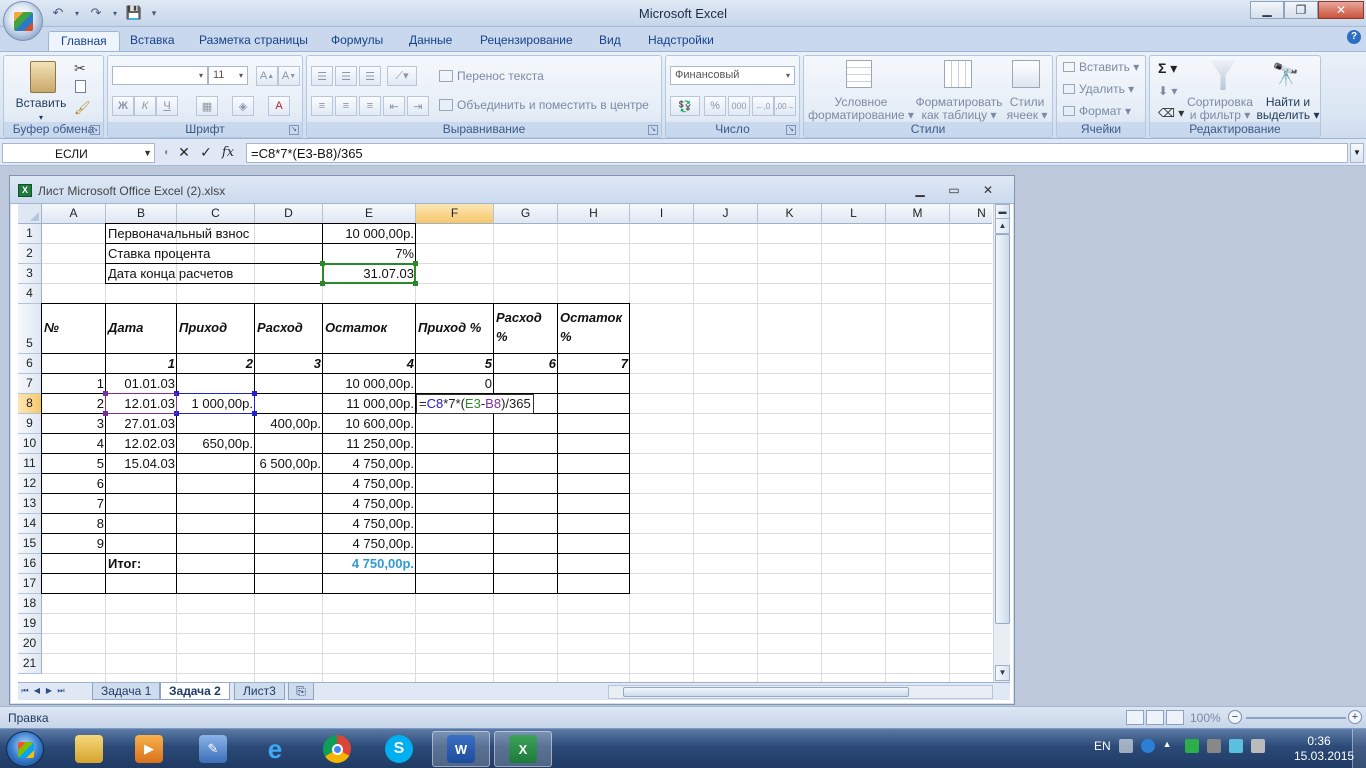  What do you see at coordinates (74, 329) in the screenshot?
I see `cell-a5: №` at bounding box center [74, 329].